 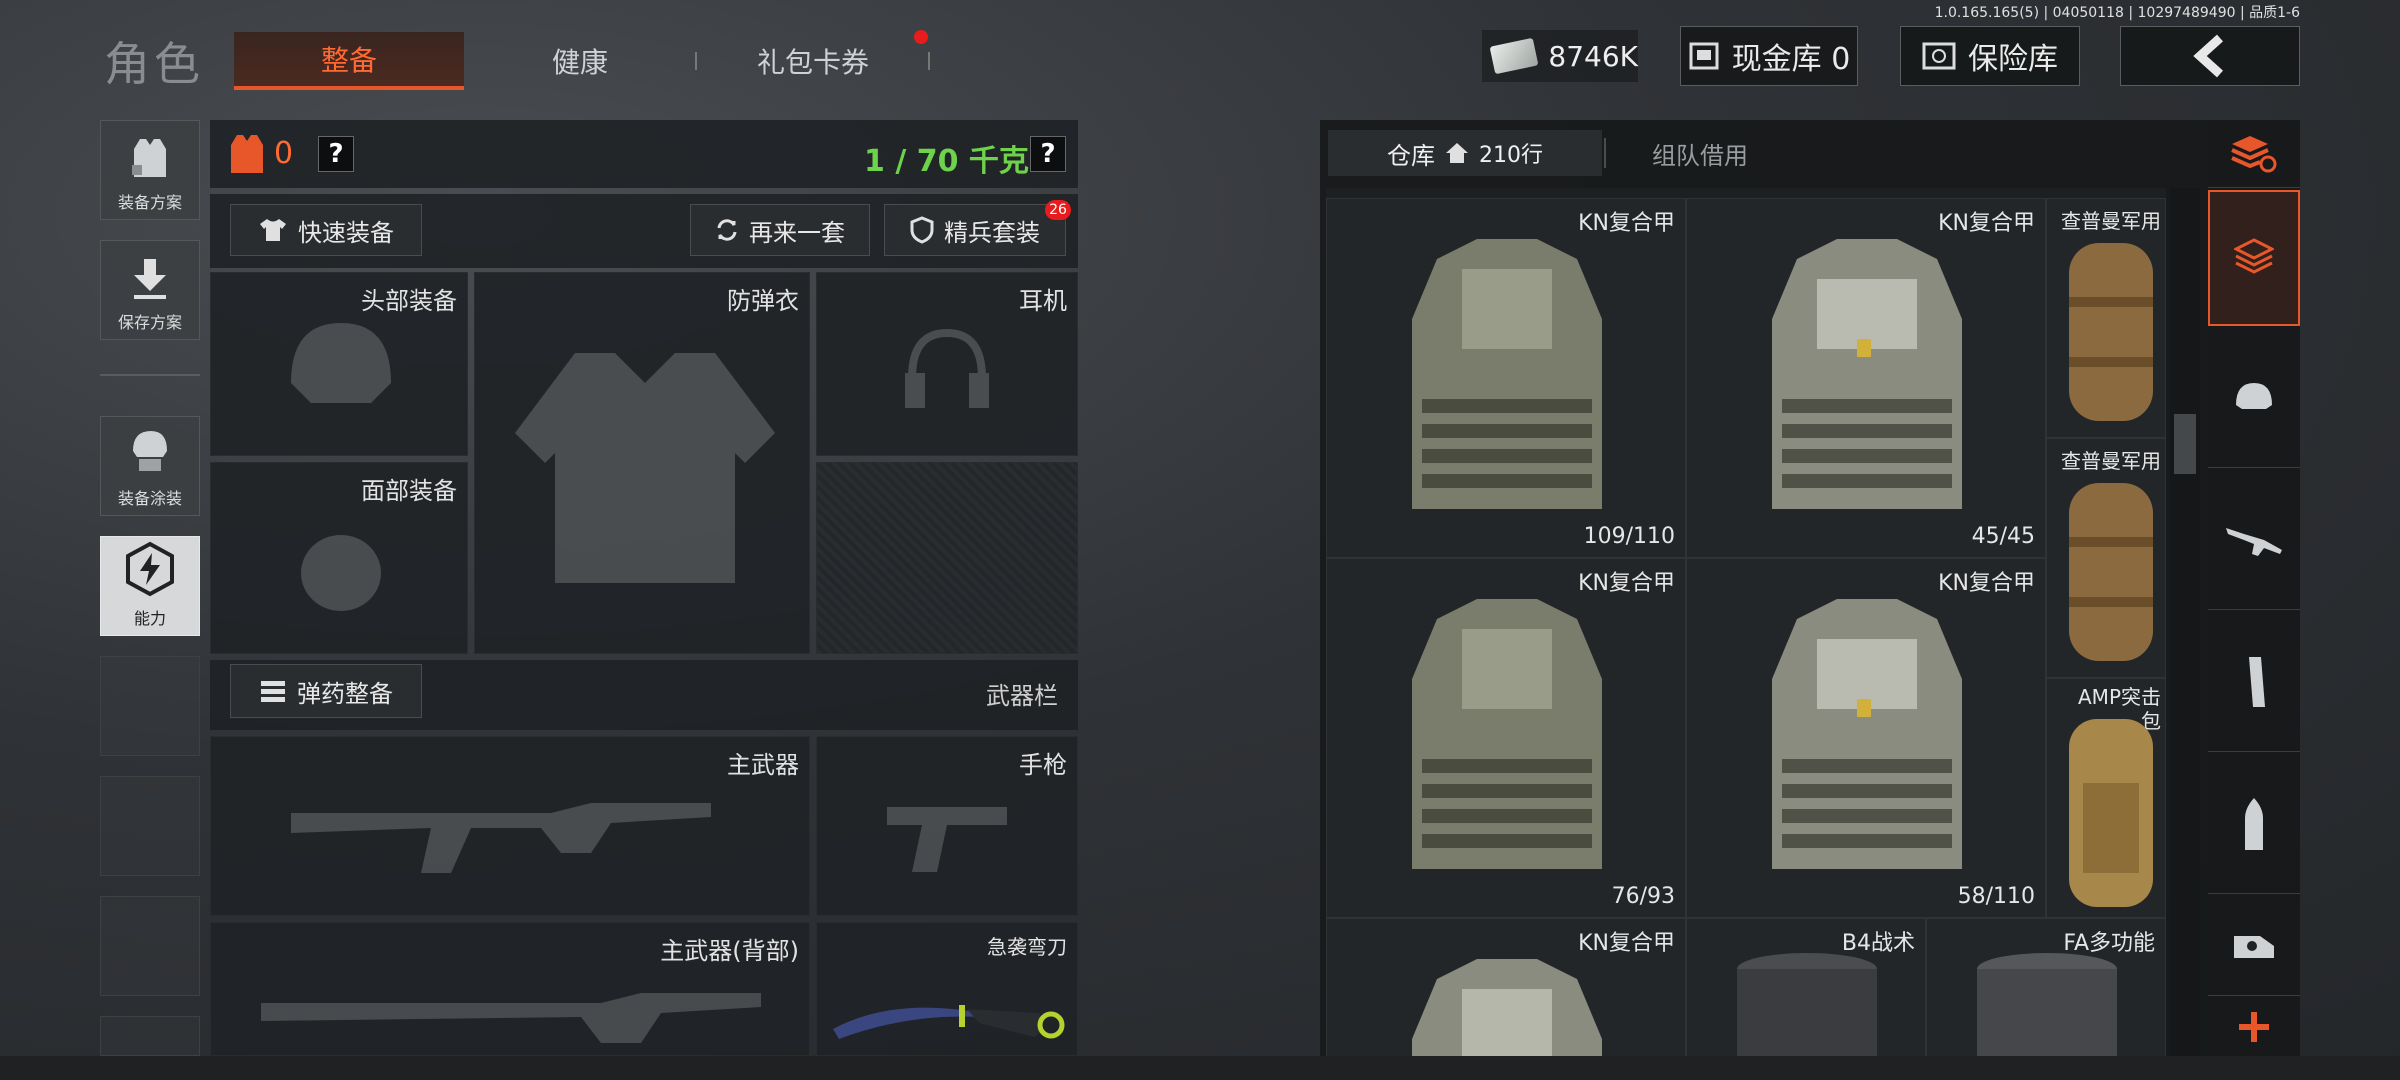 I want to click on stack-refresh-icon, so click(x=2254, y=153).